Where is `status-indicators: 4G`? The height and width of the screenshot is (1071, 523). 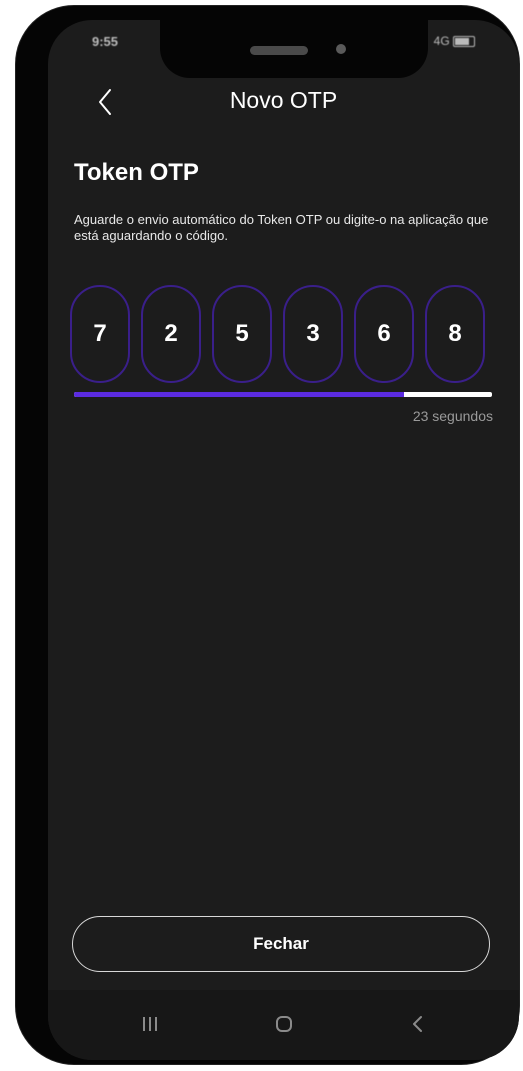 status-indicators: 4G is located at coordinates (454, 41).